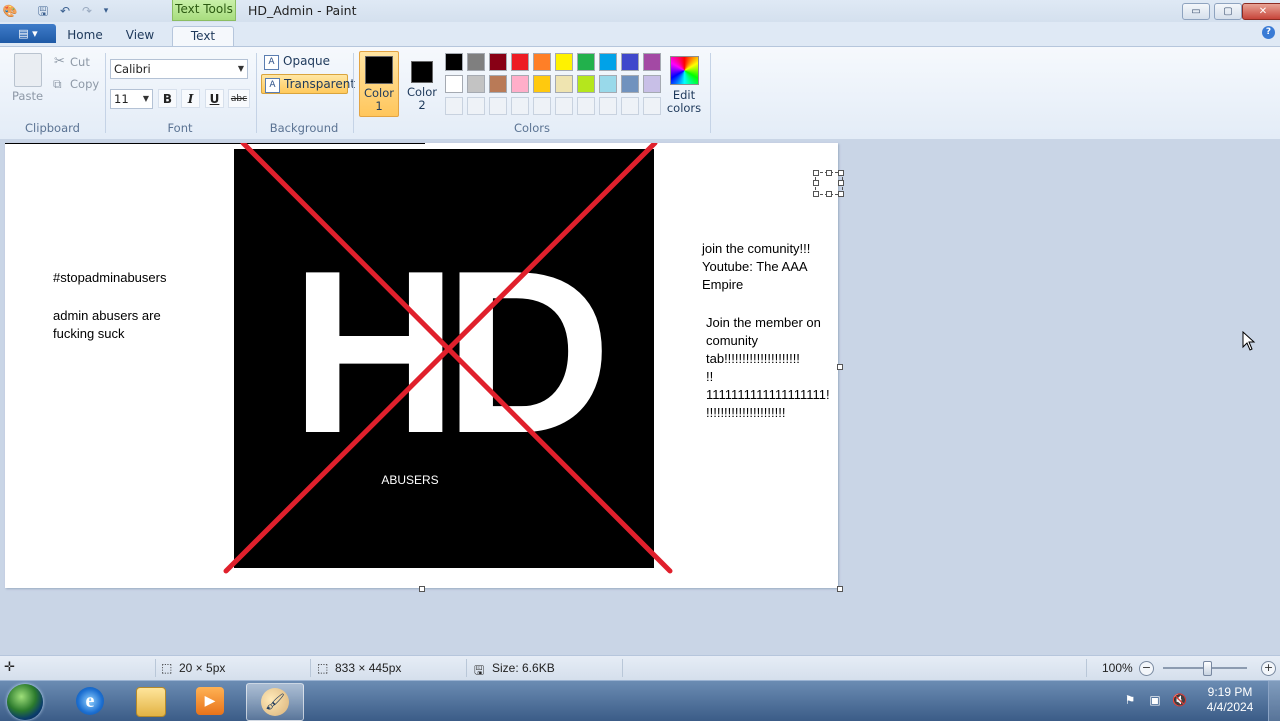 The width and height of the screenshot is (1280, 721). I want to click on maximize-button: ▢, so click(1228, 11).